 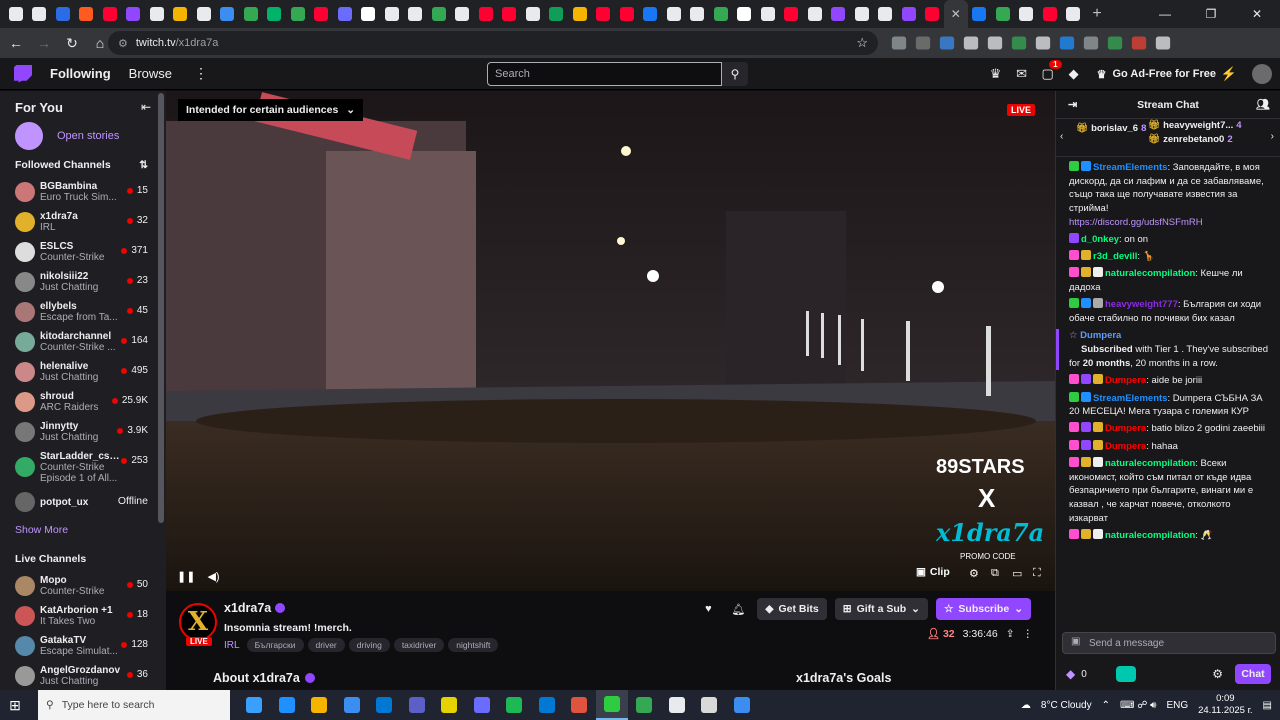 What do you see at coordinates (83, 675) in the screenshot?
I see `sidebar-channel-angelgrozdanov: AngelGrozdanov Just Chatting 36` at bounding box center [83, 675].